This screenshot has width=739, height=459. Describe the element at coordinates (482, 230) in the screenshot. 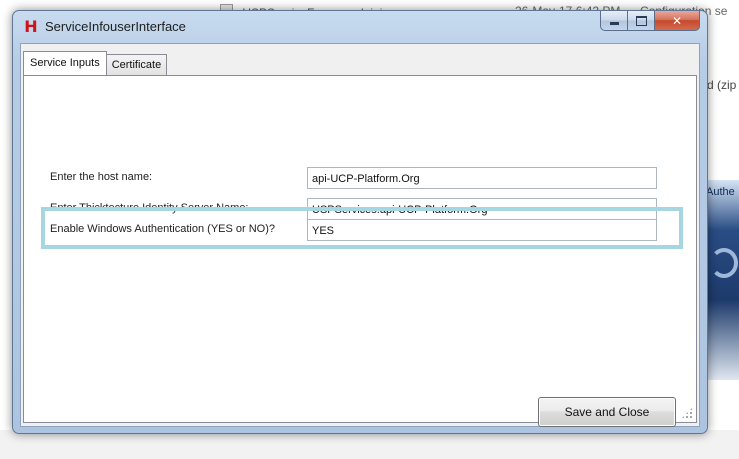

I see `windows-auth-input` at that location.